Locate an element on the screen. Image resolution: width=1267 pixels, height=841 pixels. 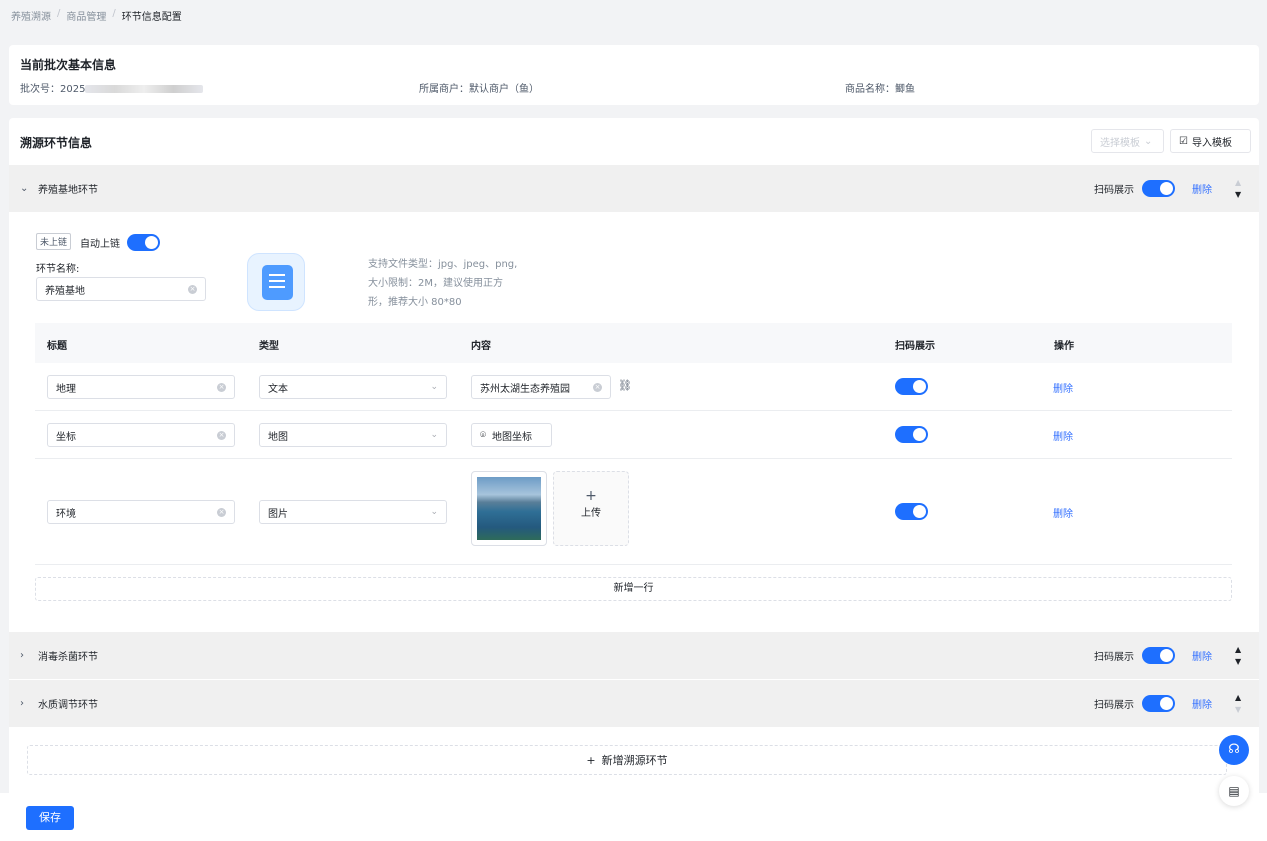
upload-hint-line: 大小限制：2M，建议使用正方 is located at coordinates (435, 283).